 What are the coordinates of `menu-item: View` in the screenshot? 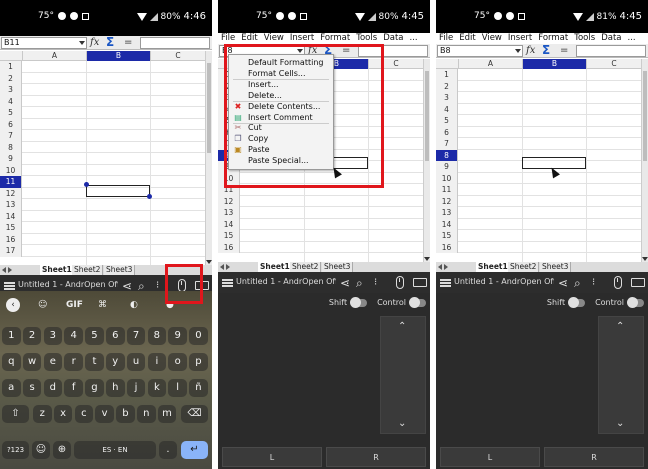 It's located at (492, 38).